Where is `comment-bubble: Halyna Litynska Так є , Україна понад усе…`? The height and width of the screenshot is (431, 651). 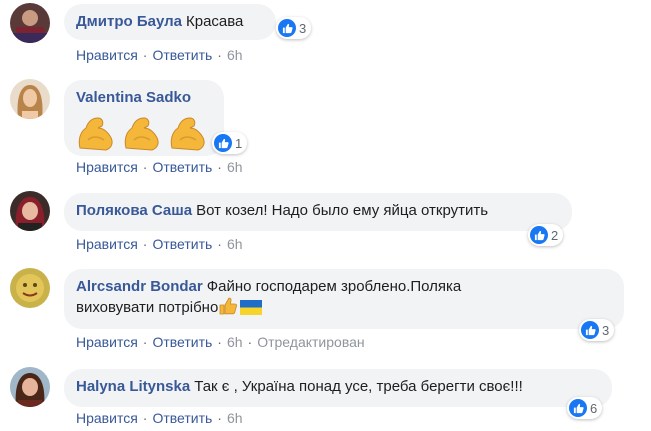 comment-bubble: Halyna Litynska Так є , Україна понад усе… is located at coordinates (338, 388).